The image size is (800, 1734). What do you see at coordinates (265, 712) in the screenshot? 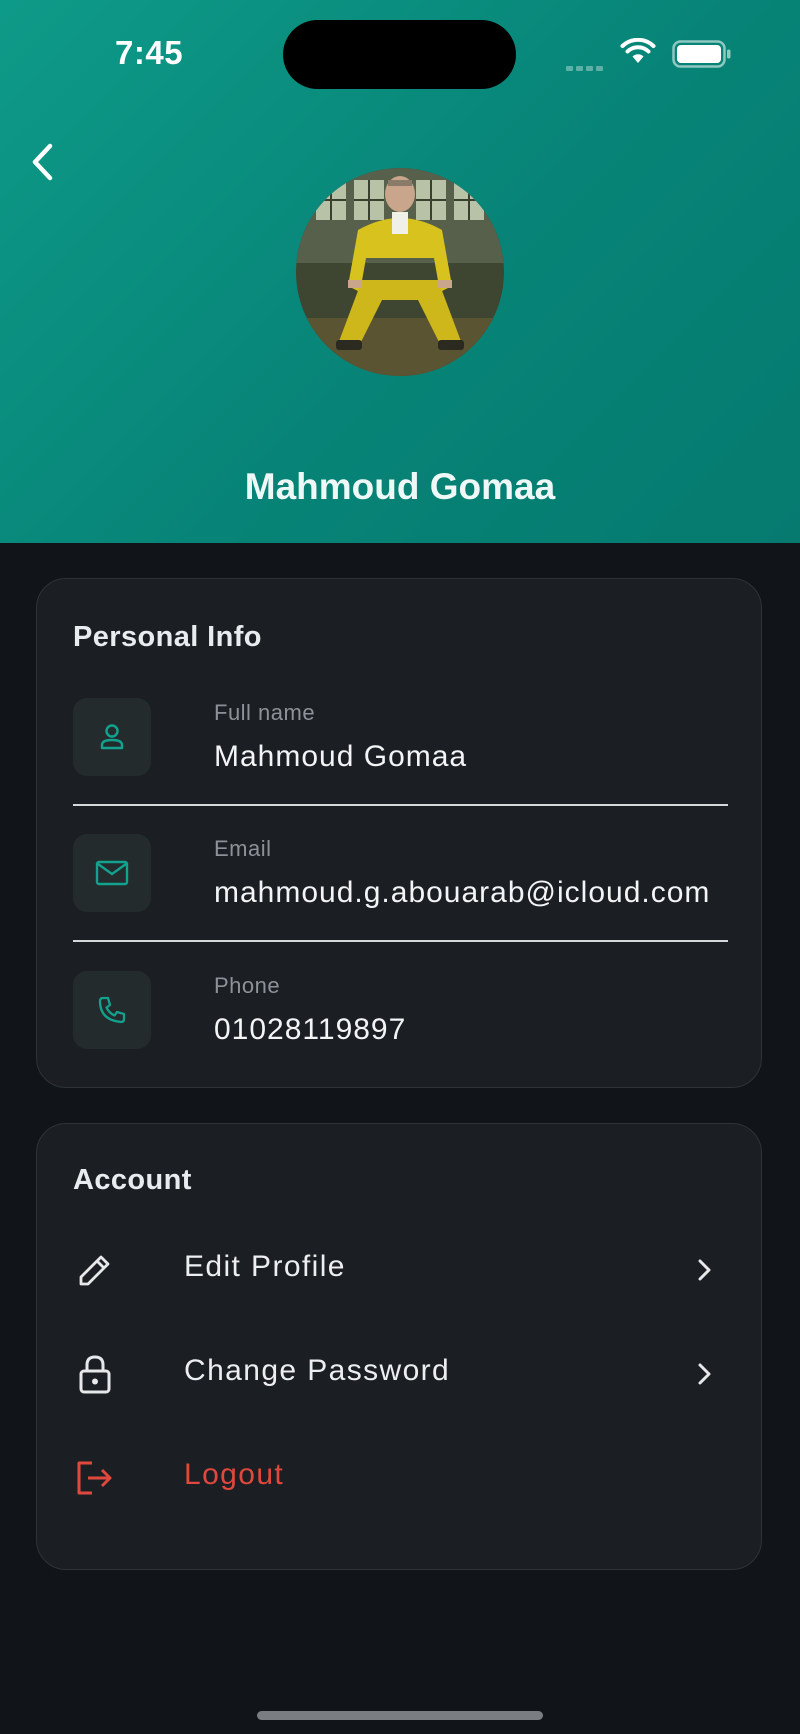
I see `full-name-label: Full name` at bounding box center [265, 712].